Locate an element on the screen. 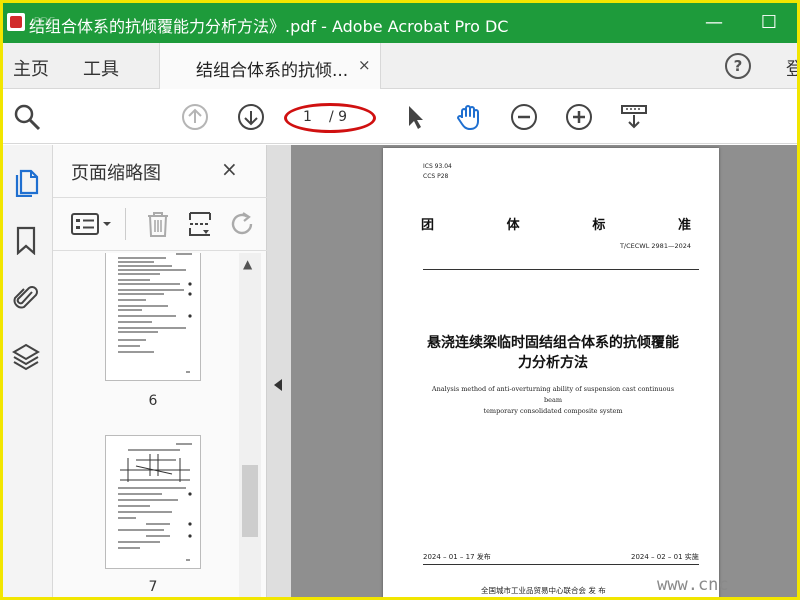  highlight-ellipse is located at coordinates (330, 118).